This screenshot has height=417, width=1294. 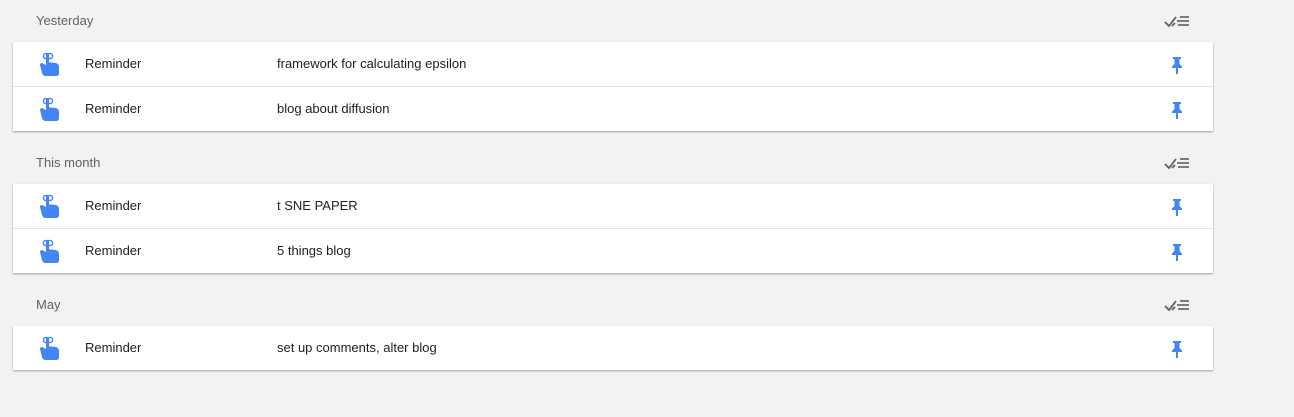 What do you see at coordinates (613, 250) in the screenshot?
I see `reminder-row: Reminder 5 things blog` at bounding box center [613, 250].